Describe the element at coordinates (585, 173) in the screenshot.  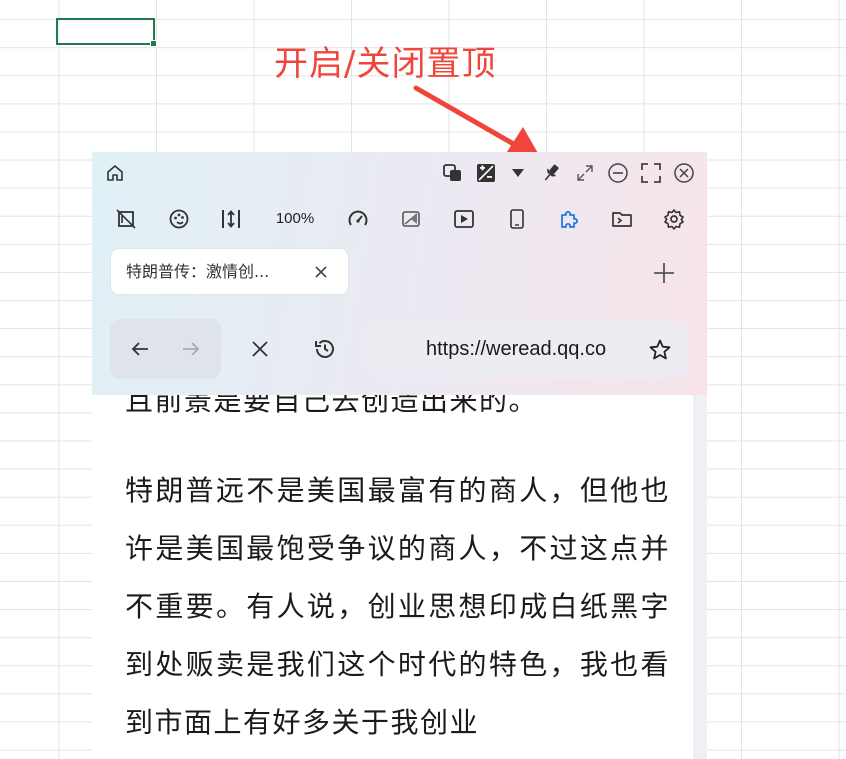
I see `expand-icon` at that location.